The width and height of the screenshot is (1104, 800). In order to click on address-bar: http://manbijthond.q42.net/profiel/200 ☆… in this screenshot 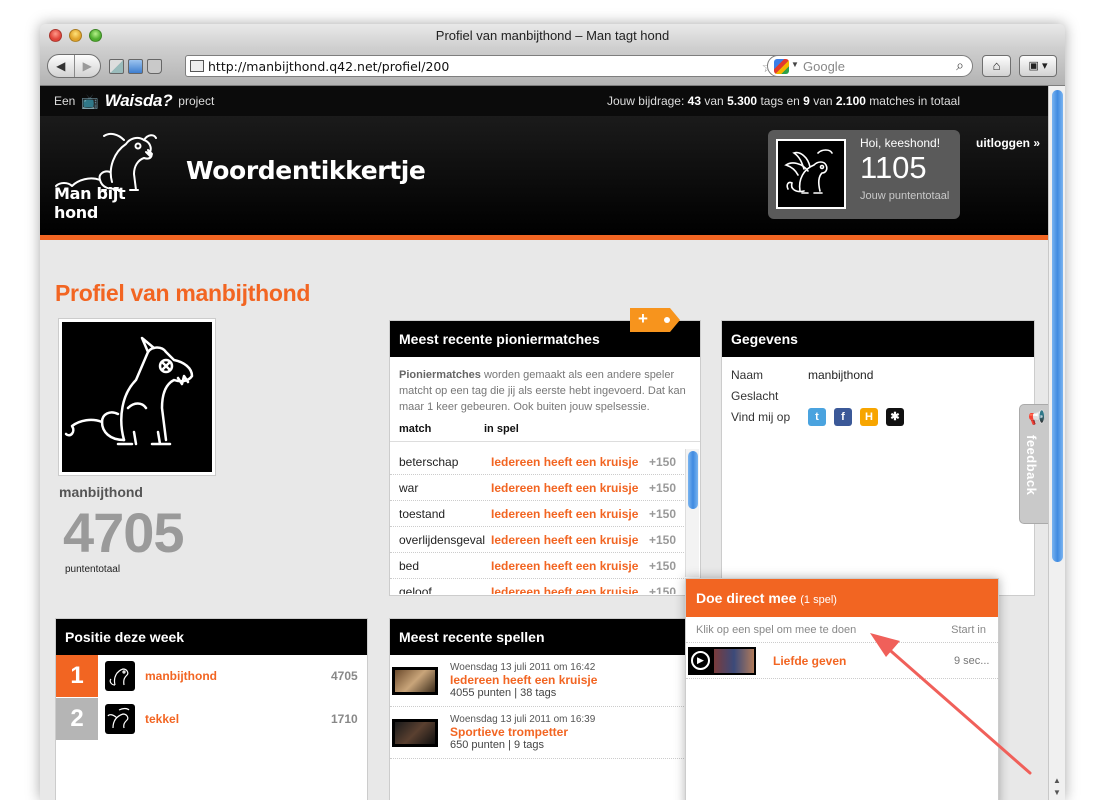, I will do `click(491, 66)`.